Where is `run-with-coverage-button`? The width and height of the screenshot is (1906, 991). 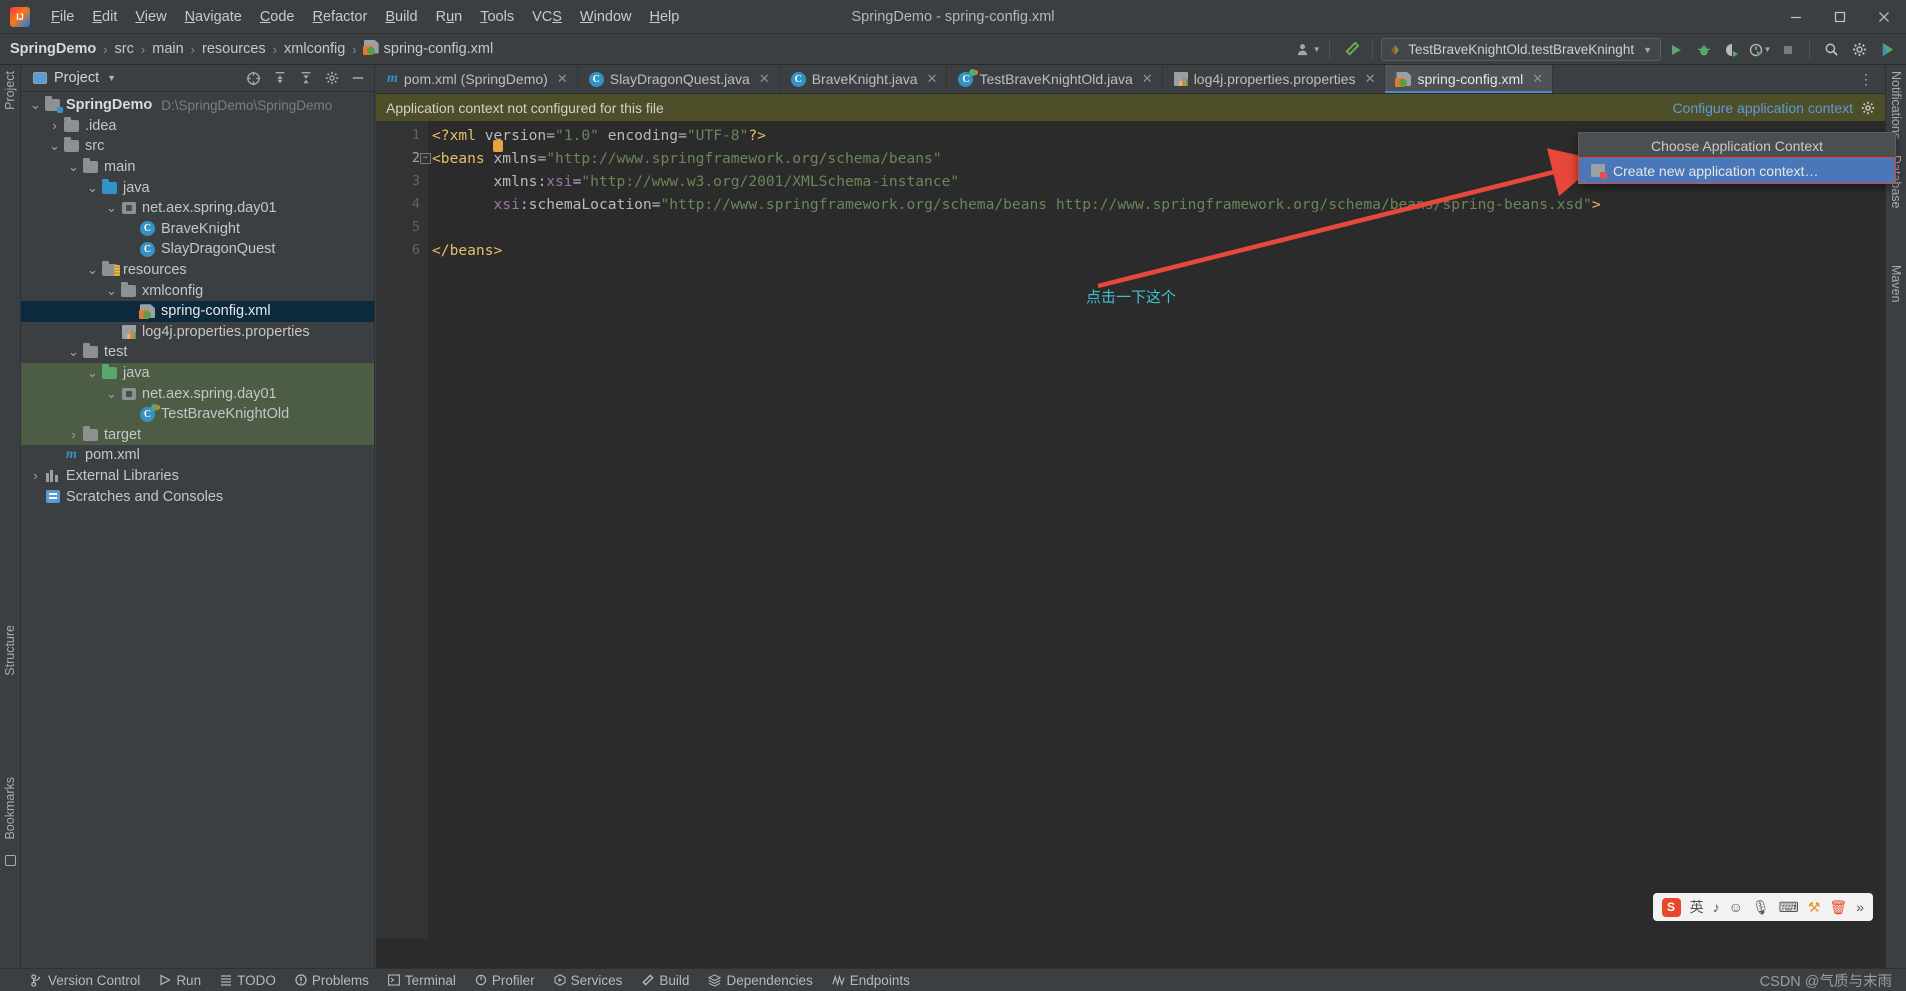
run-with-coverage-button is located at coordinates (1732, 50).